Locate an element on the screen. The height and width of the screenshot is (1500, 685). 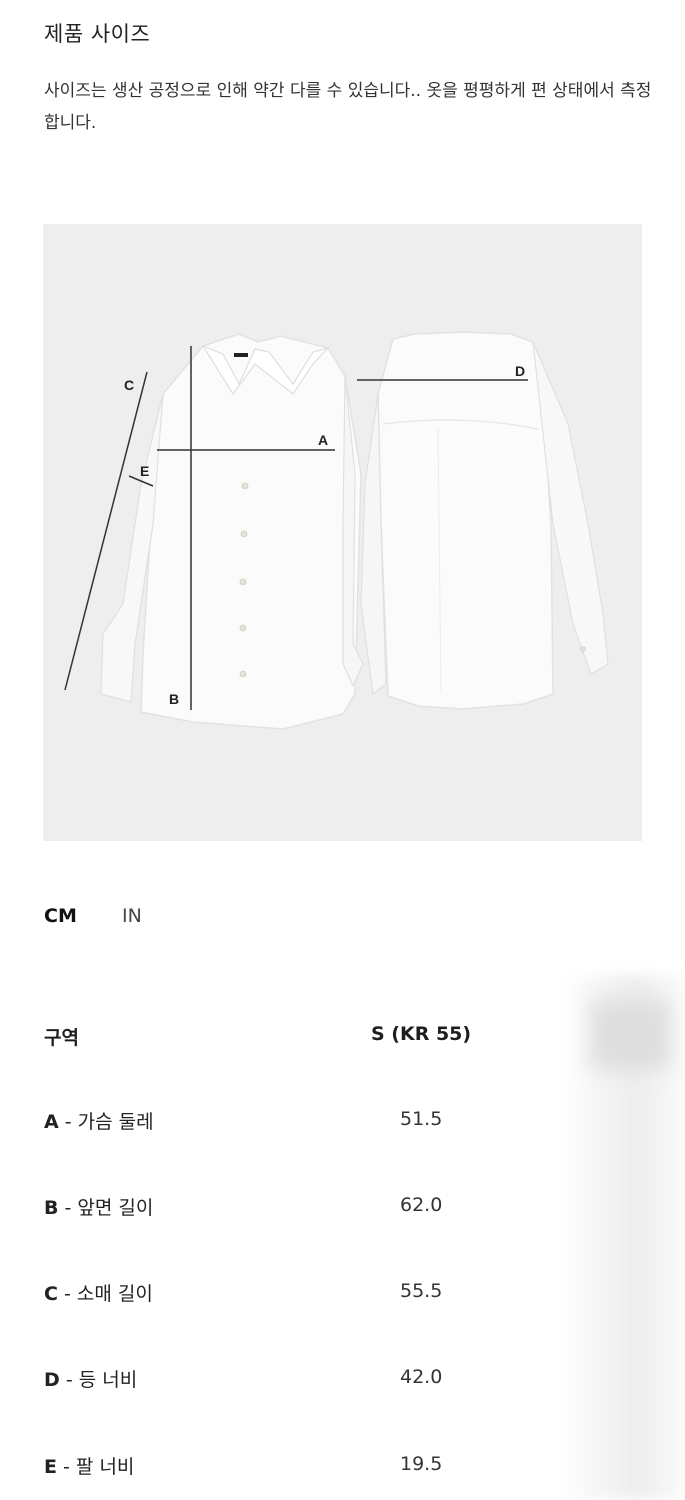
table-row-label: D - 등 너비 is located at coordinates (90, 1378).